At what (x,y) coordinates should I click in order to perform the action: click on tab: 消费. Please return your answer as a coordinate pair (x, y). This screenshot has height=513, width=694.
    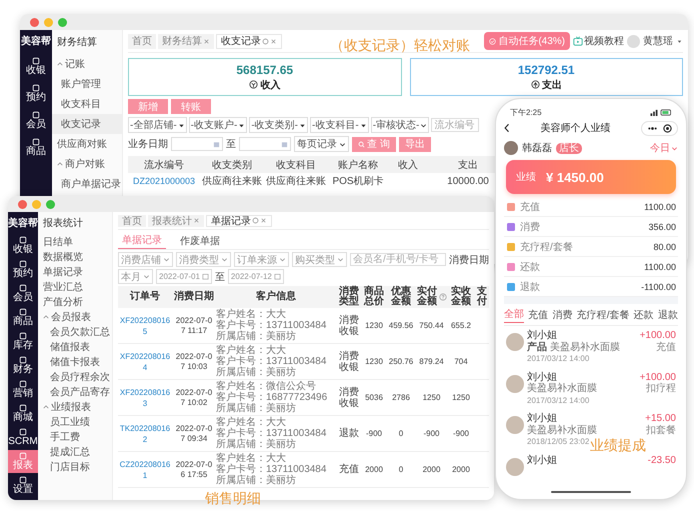
    Looking at the image, I should click on (562, 315).